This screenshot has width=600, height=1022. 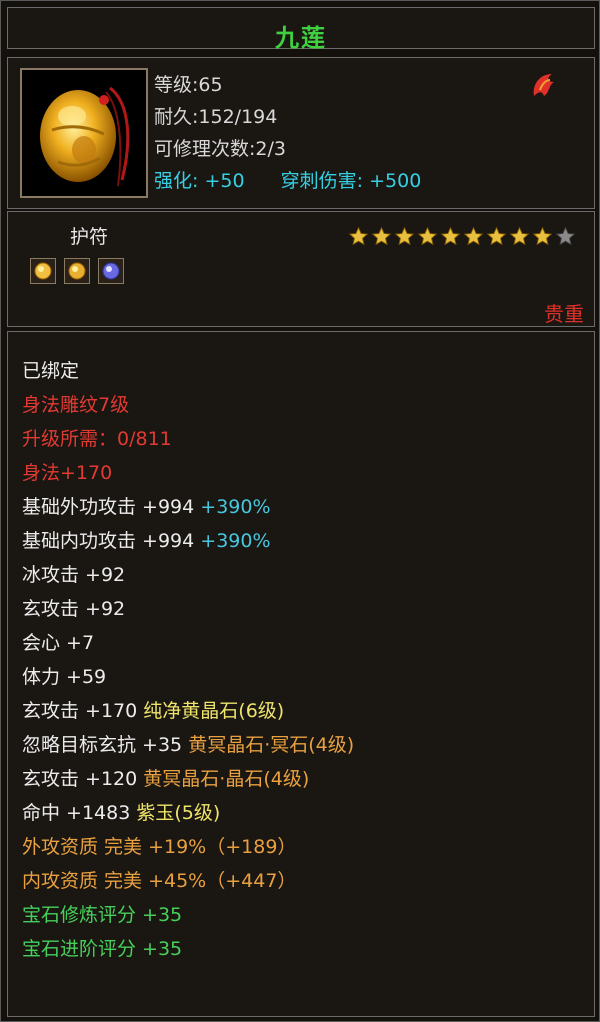 What do you see at coordinates (80, 711) in the screenshot?
I see `gem-bonus-stat: 玄攻击 +170` at bounding box center [80, 711].